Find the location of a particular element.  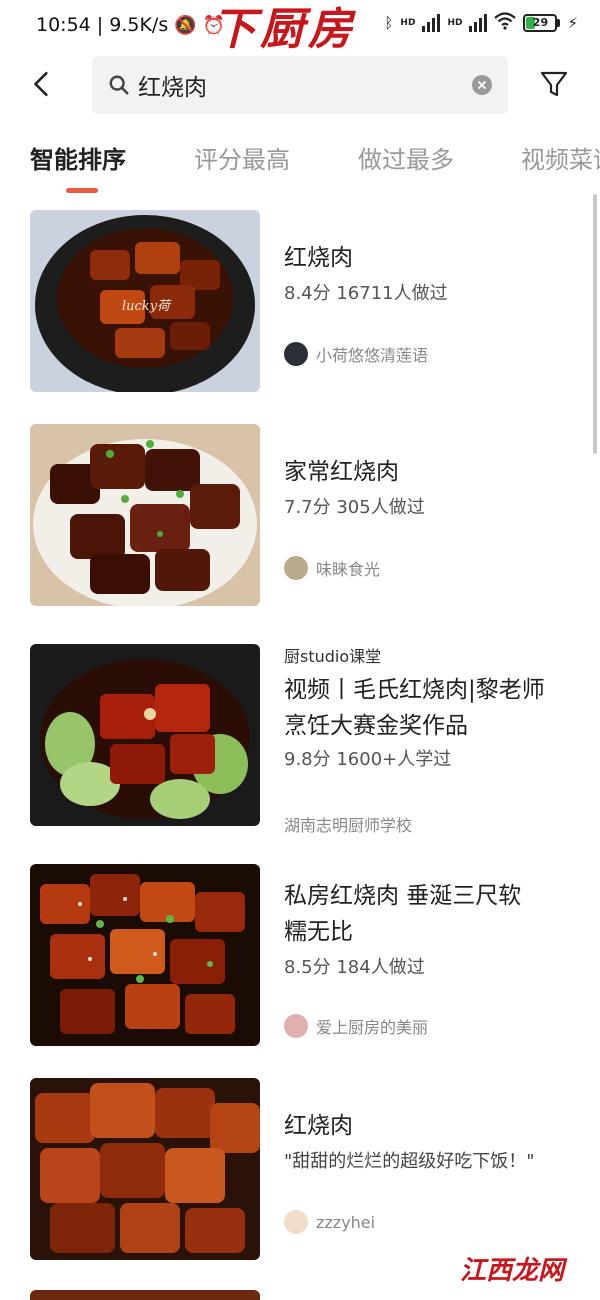

recipe-info: 私房红烧肉 垂涎三尺软 糯无比 8.5分 184人做过 is located at coordinates (434, 923).